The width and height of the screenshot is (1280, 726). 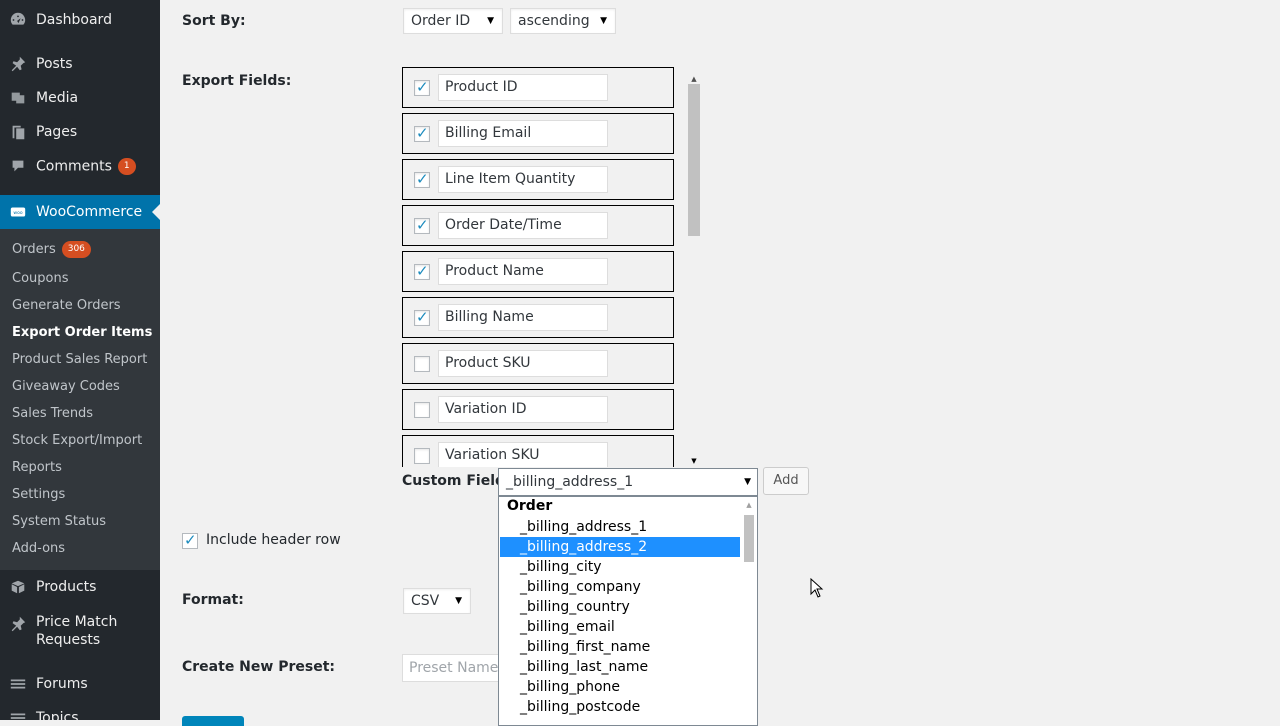 I want to click on comments-count-badge: 1, so click(x=126, y=166).